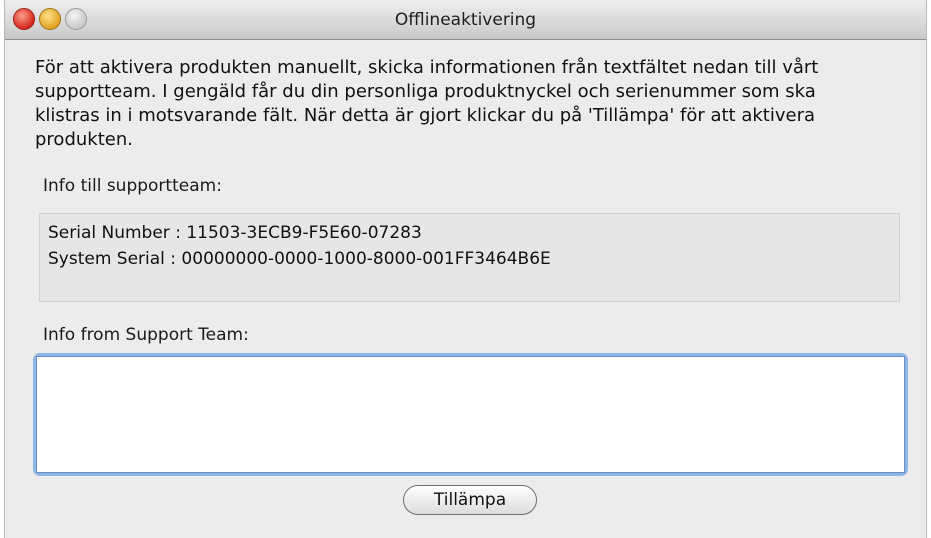  Describe the element at coordinates (235, 233) in the screenshot. I see `serial-number-line: Serial Number : 11503-3ECB9-F5E60-07283` at that location.